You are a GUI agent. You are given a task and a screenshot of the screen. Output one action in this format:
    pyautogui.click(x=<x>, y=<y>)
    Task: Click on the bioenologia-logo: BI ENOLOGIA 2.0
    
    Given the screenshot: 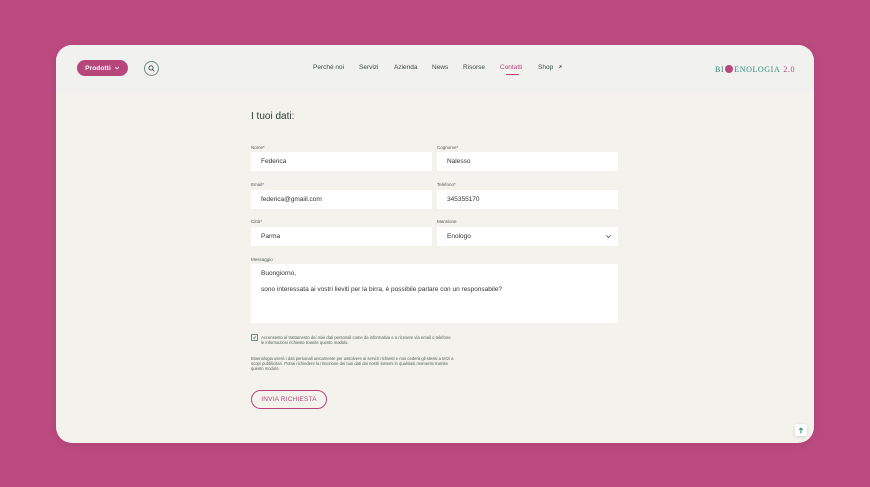 What is the action you would take?
    pyautogui.click(x=755, y=69)
    